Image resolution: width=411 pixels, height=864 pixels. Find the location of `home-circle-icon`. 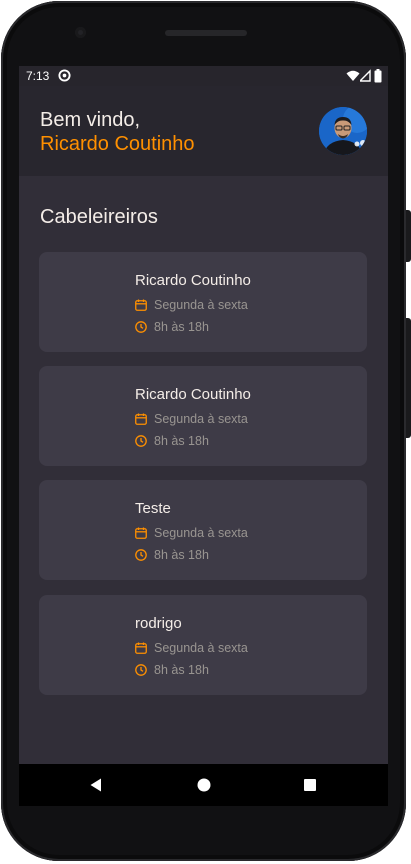

home-circle-icon is located at coordinates (204, 785).